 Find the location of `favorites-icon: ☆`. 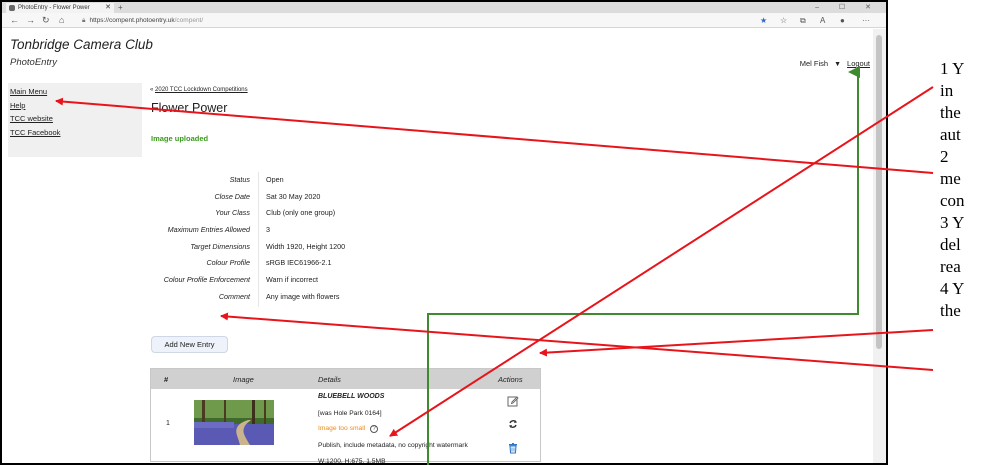

favorites-icon: ☆ is located at coordinates (783, 20).